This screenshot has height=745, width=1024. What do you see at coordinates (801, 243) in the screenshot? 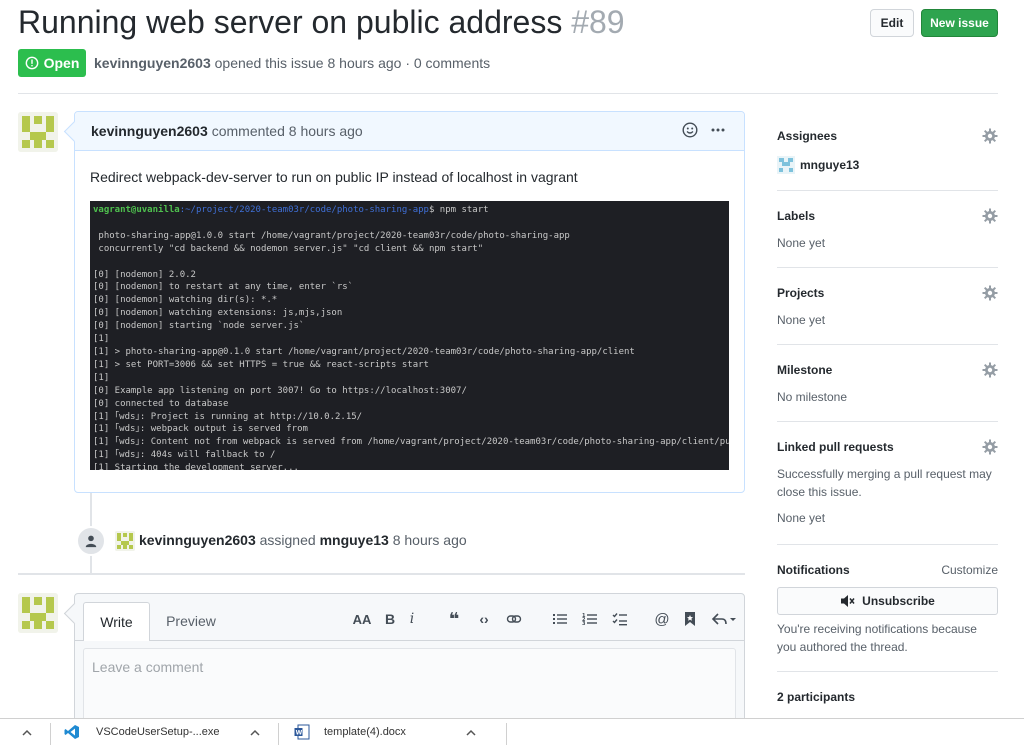
I see `labels-value: None yet` at bounding box center [801, 243].